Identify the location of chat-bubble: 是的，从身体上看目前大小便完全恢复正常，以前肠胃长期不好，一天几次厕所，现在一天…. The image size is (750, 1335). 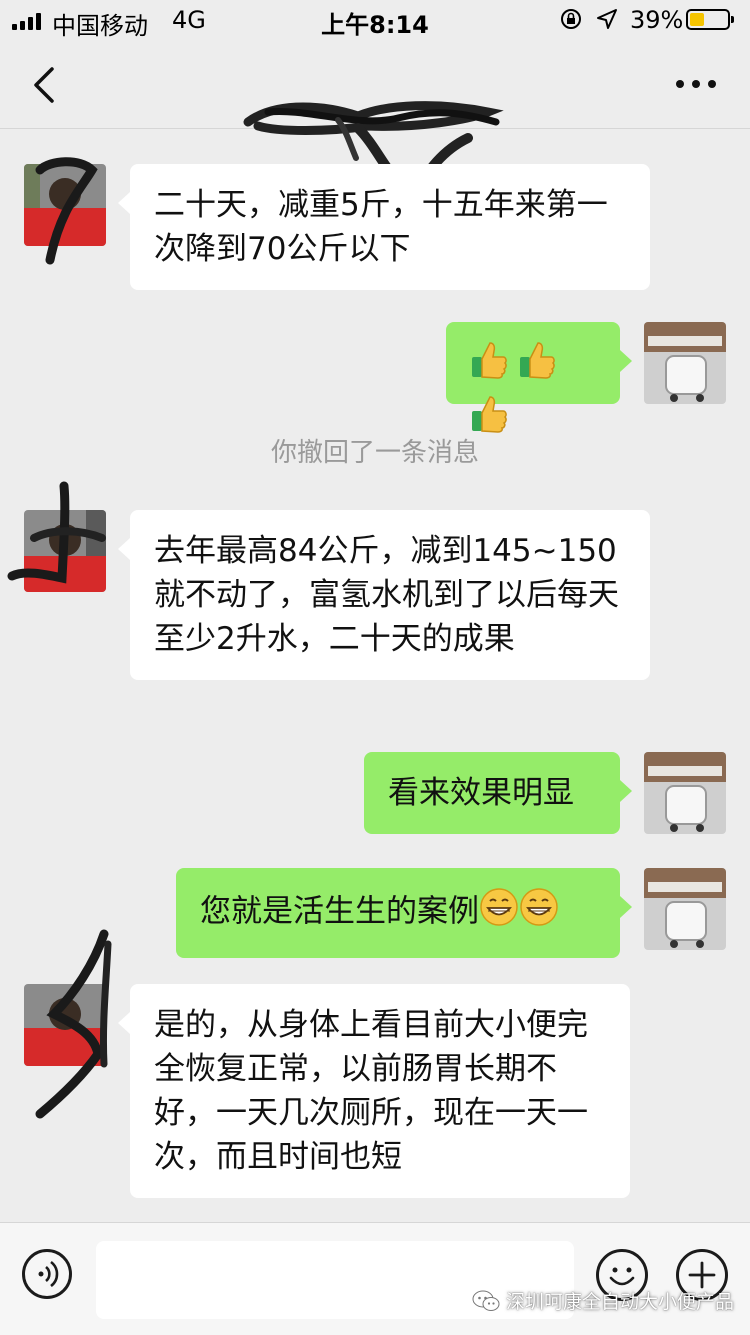
(374, 1091).